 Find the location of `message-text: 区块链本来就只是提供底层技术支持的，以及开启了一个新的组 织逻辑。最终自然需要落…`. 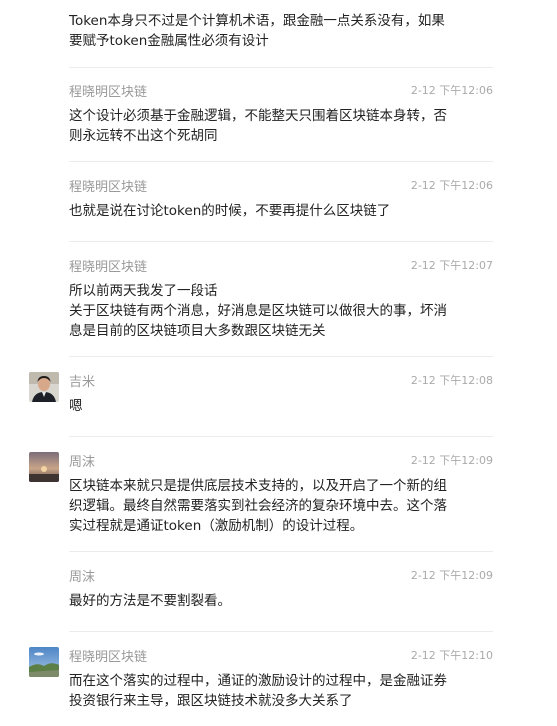

message-text: 区块链本来就只是提供底层技术支持的，以及开启了一个新的组 织逻辑。最终自然需要落… is located at coordinates (258, 506).